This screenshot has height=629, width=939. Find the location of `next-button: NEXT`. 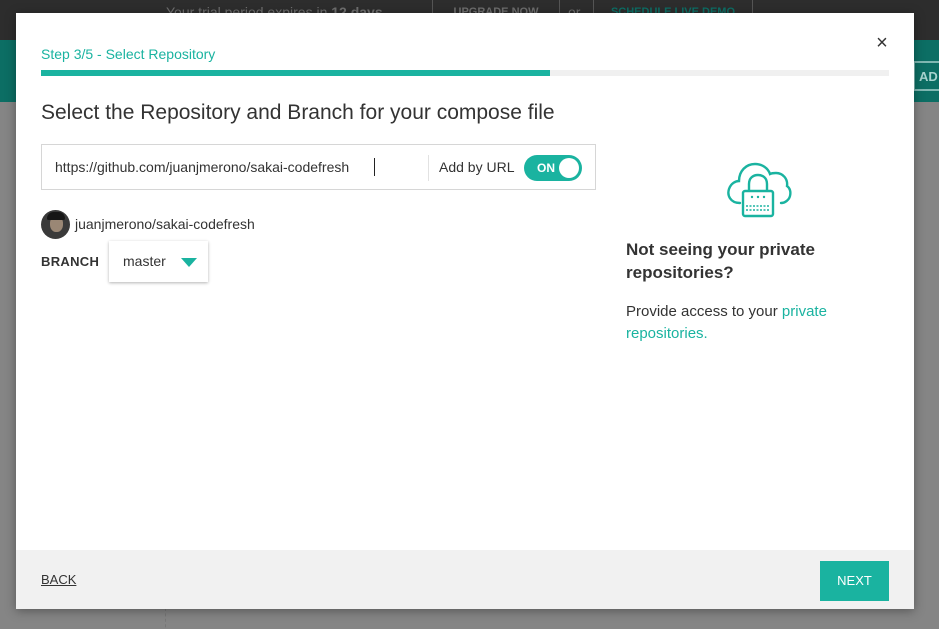

next-button: NEXT is located at coordinates (854, 581).